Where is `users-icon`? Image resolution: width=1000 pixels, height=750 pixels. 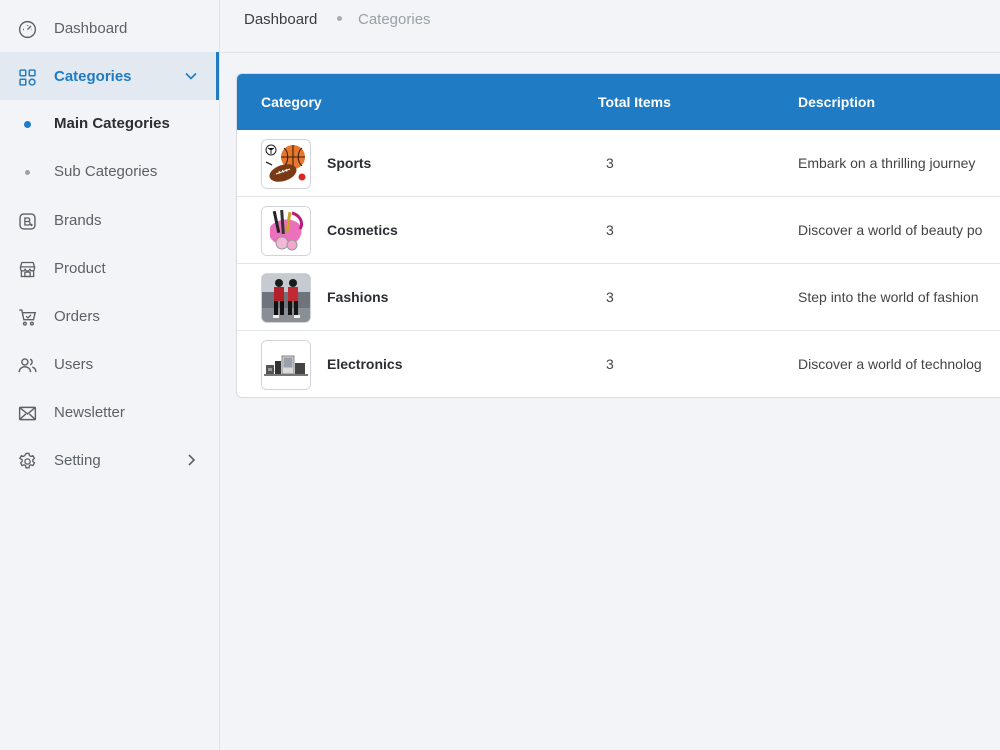
users-icon is located at coordinates (27, 365).